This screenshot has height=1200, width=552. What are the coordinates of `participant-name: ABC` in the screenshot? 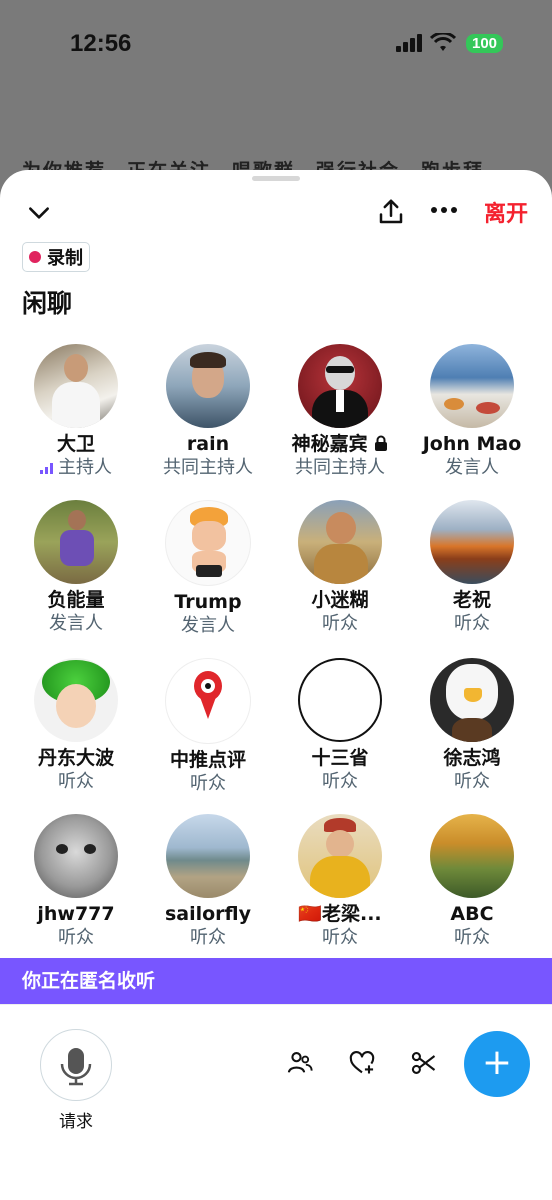 It's located at (472, 914).